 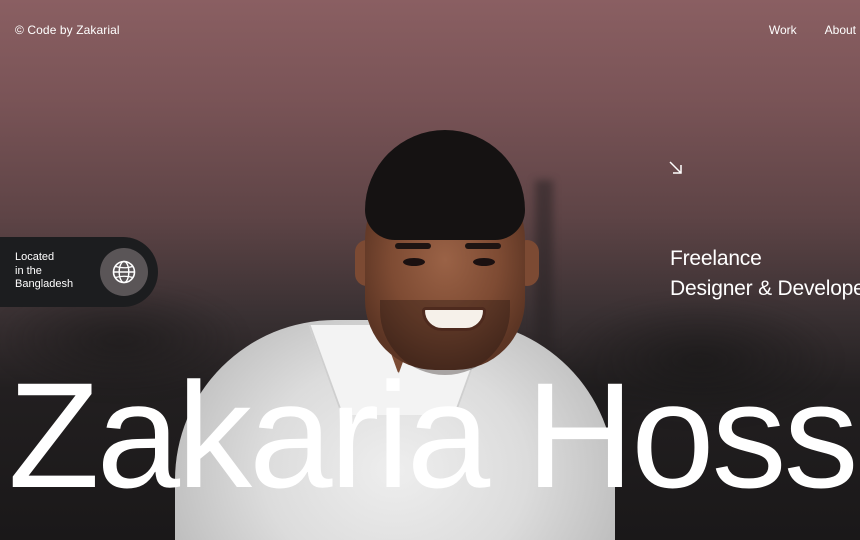 I want to click on location-pill: Located in the Bangladesh, so click(x=79, y=272).